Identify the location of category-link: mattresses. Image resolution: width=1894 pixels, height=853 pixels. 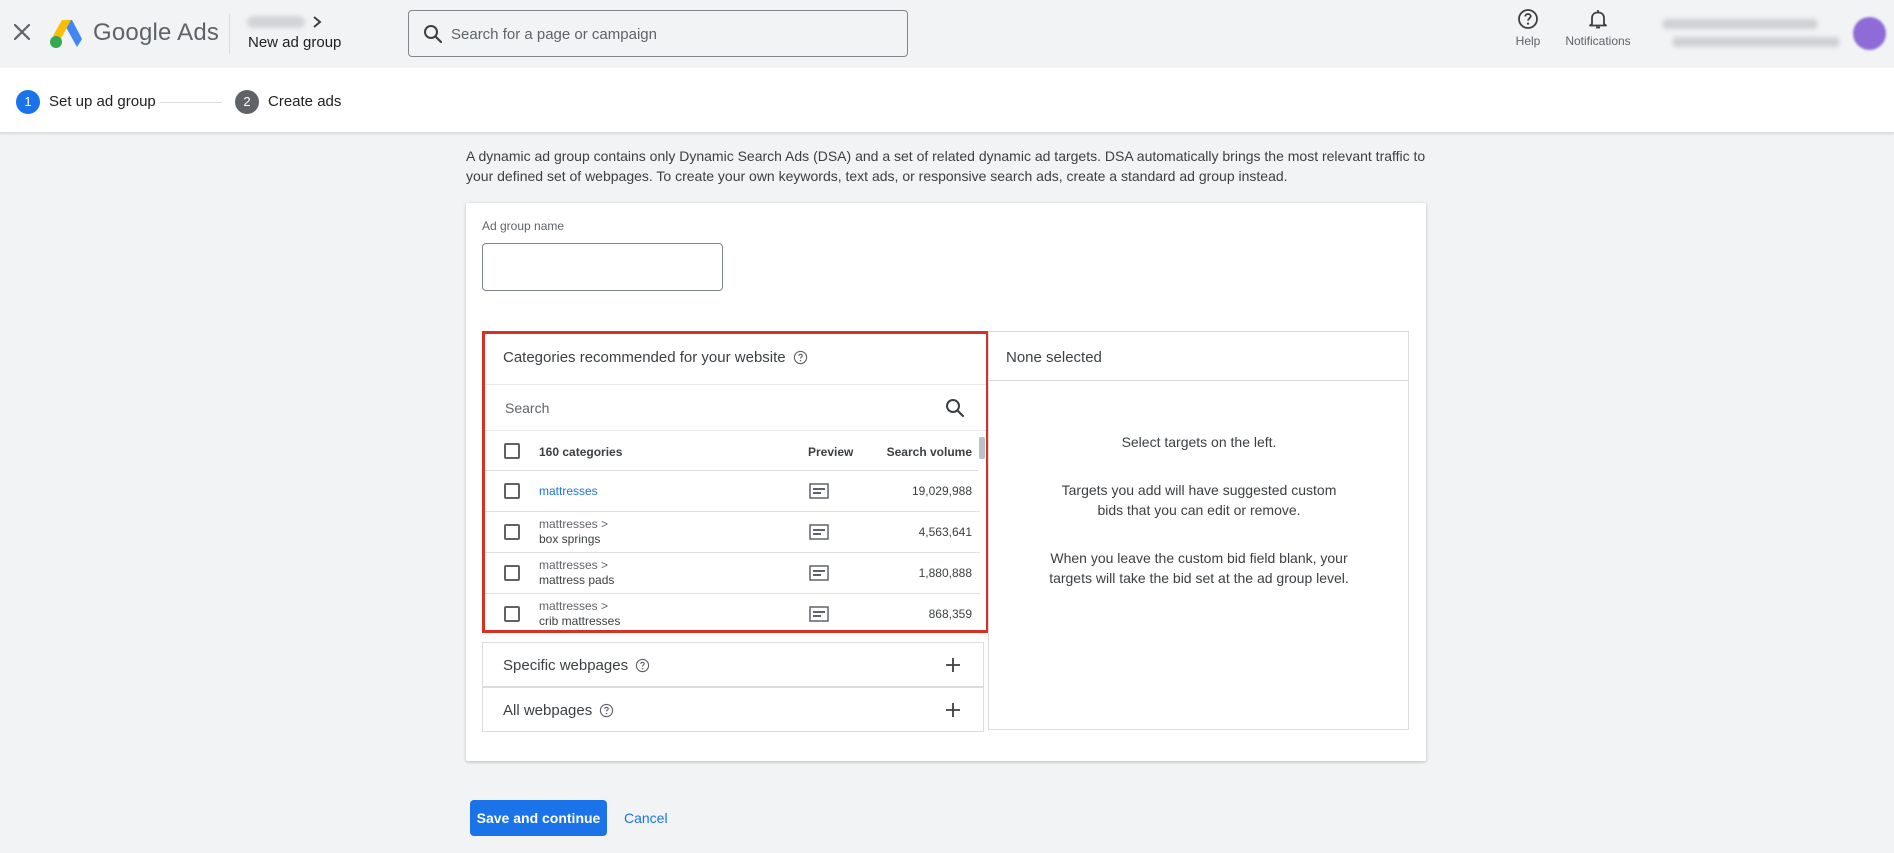
(568, 491).